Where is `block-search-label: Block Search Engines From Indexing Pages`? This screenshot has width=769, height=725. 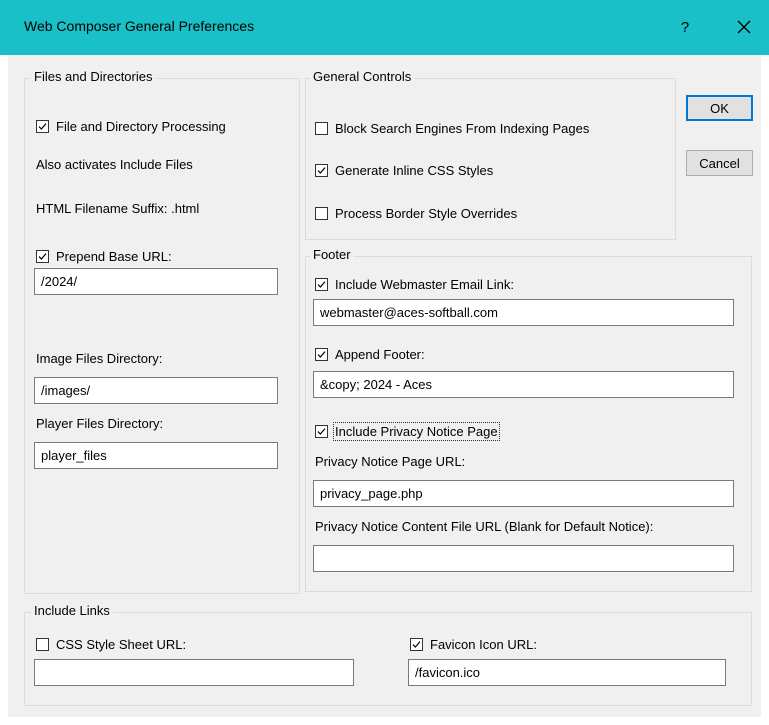 block-search-label: Block Search Engines From Indexing Pages is located at coordinates (462, 128).